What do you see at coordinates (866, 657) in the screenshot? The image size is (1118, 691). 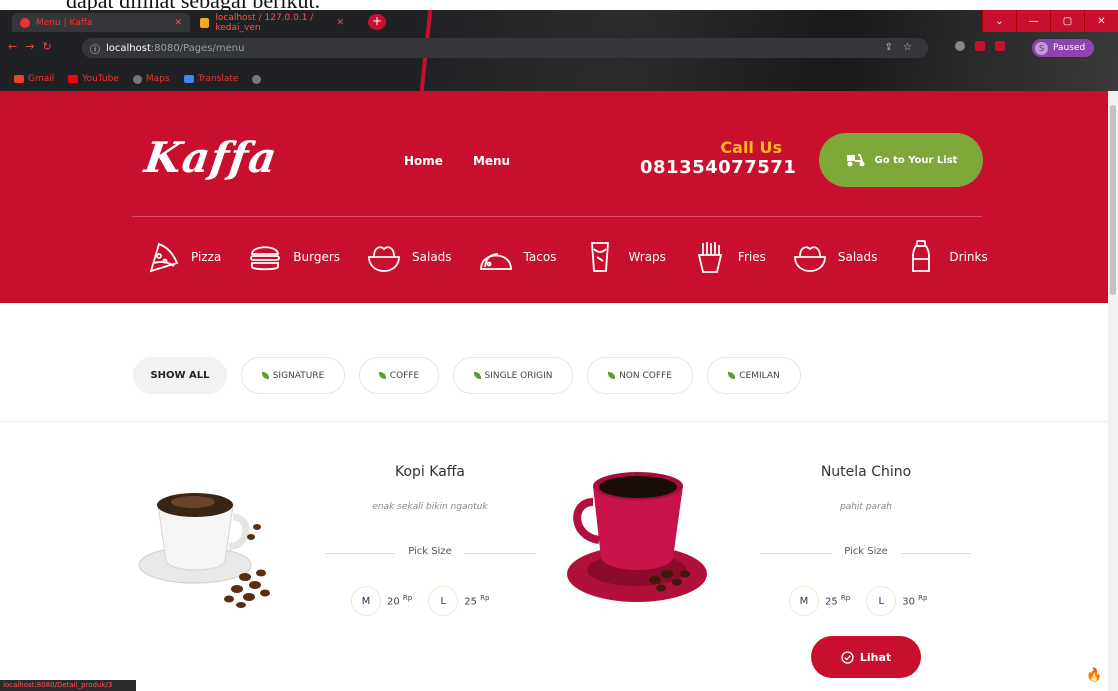 I see `lihat-button: Lihat` at bounding box center [866, 657].